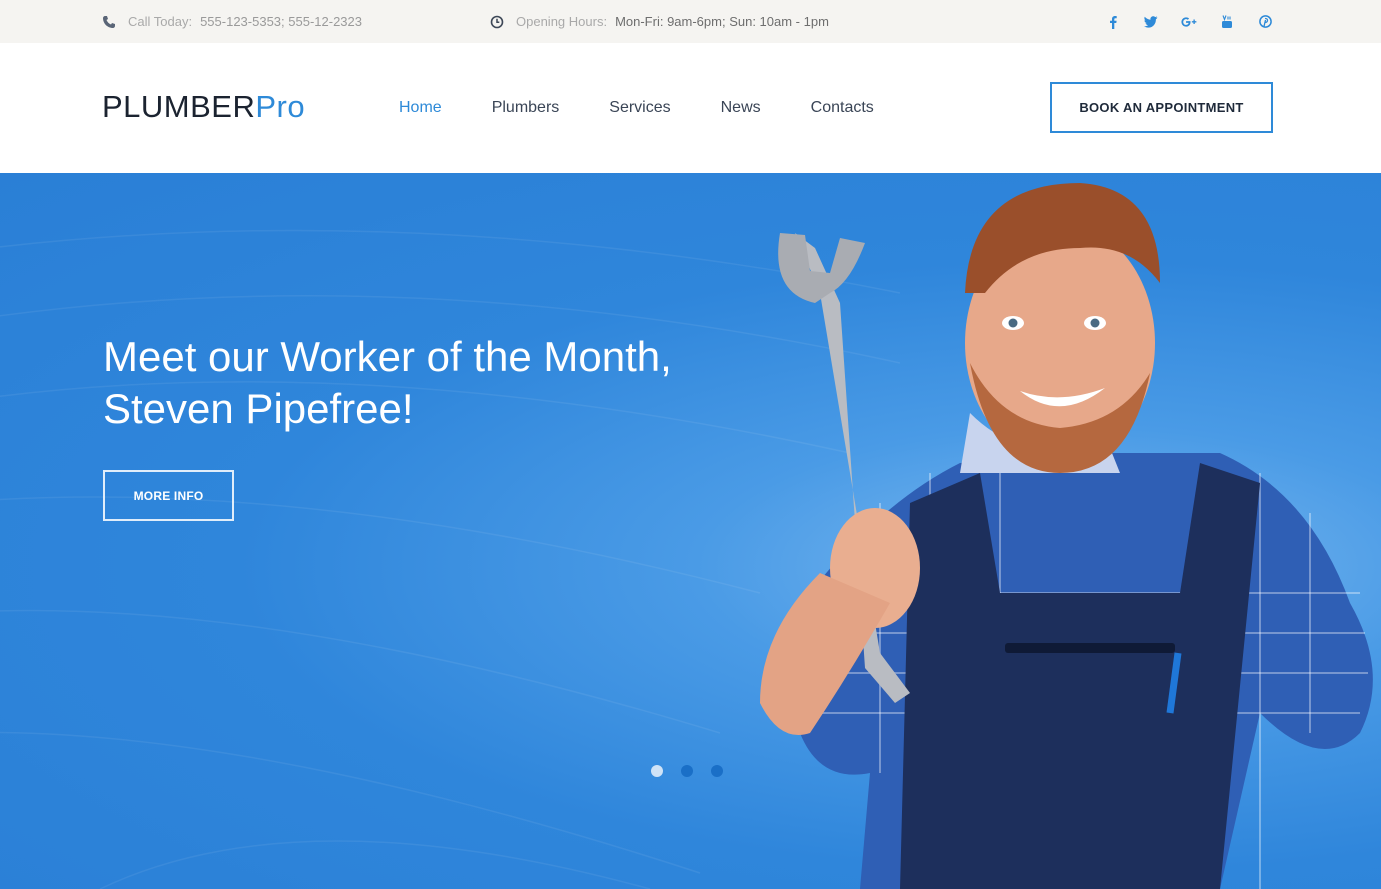 The image size is (1381, 889). What do you see at coordinates (1113, 22) in the screenshot?
I see `facebook-icon` at bounding box center [1113, 22].